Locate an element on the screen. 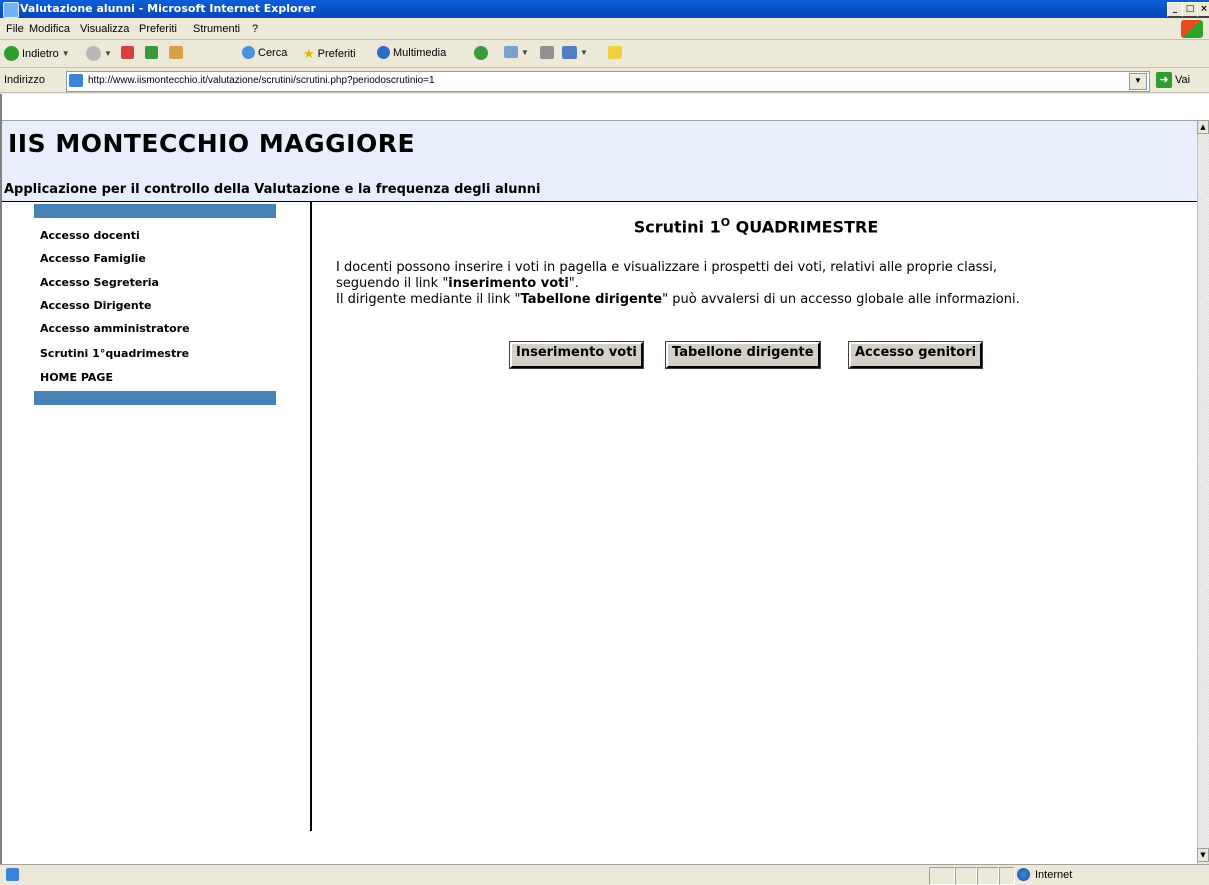 The image size is (1209, 885). sidebar-item-accesso-docenti: Accesso docenti is located at coordinates (90, 235).